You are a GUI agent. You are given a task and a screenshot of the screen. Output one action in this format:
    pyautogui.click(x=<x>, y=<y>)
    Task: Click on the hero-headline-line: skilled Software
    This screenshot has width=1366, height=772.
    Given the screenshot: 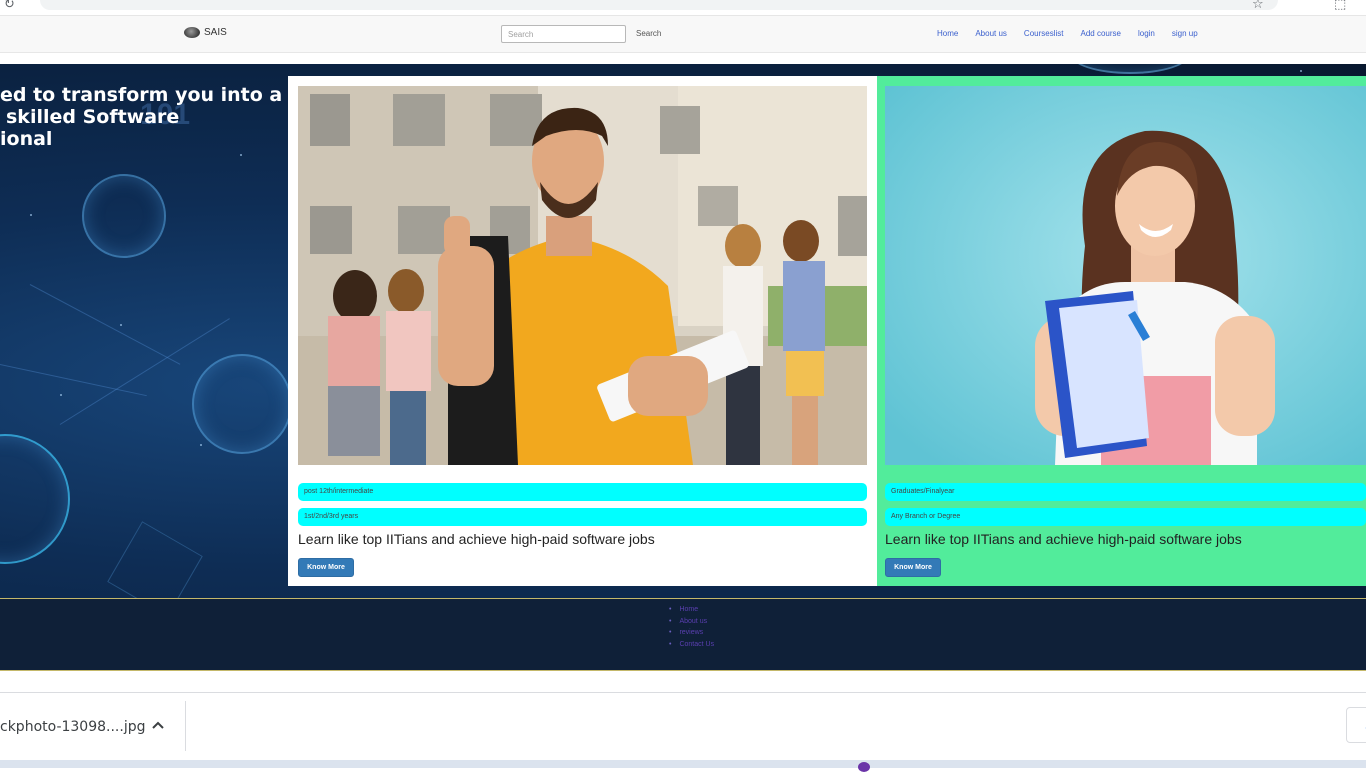 What is the action you would take?
    pyautogui.click(x=93, y=117)
    